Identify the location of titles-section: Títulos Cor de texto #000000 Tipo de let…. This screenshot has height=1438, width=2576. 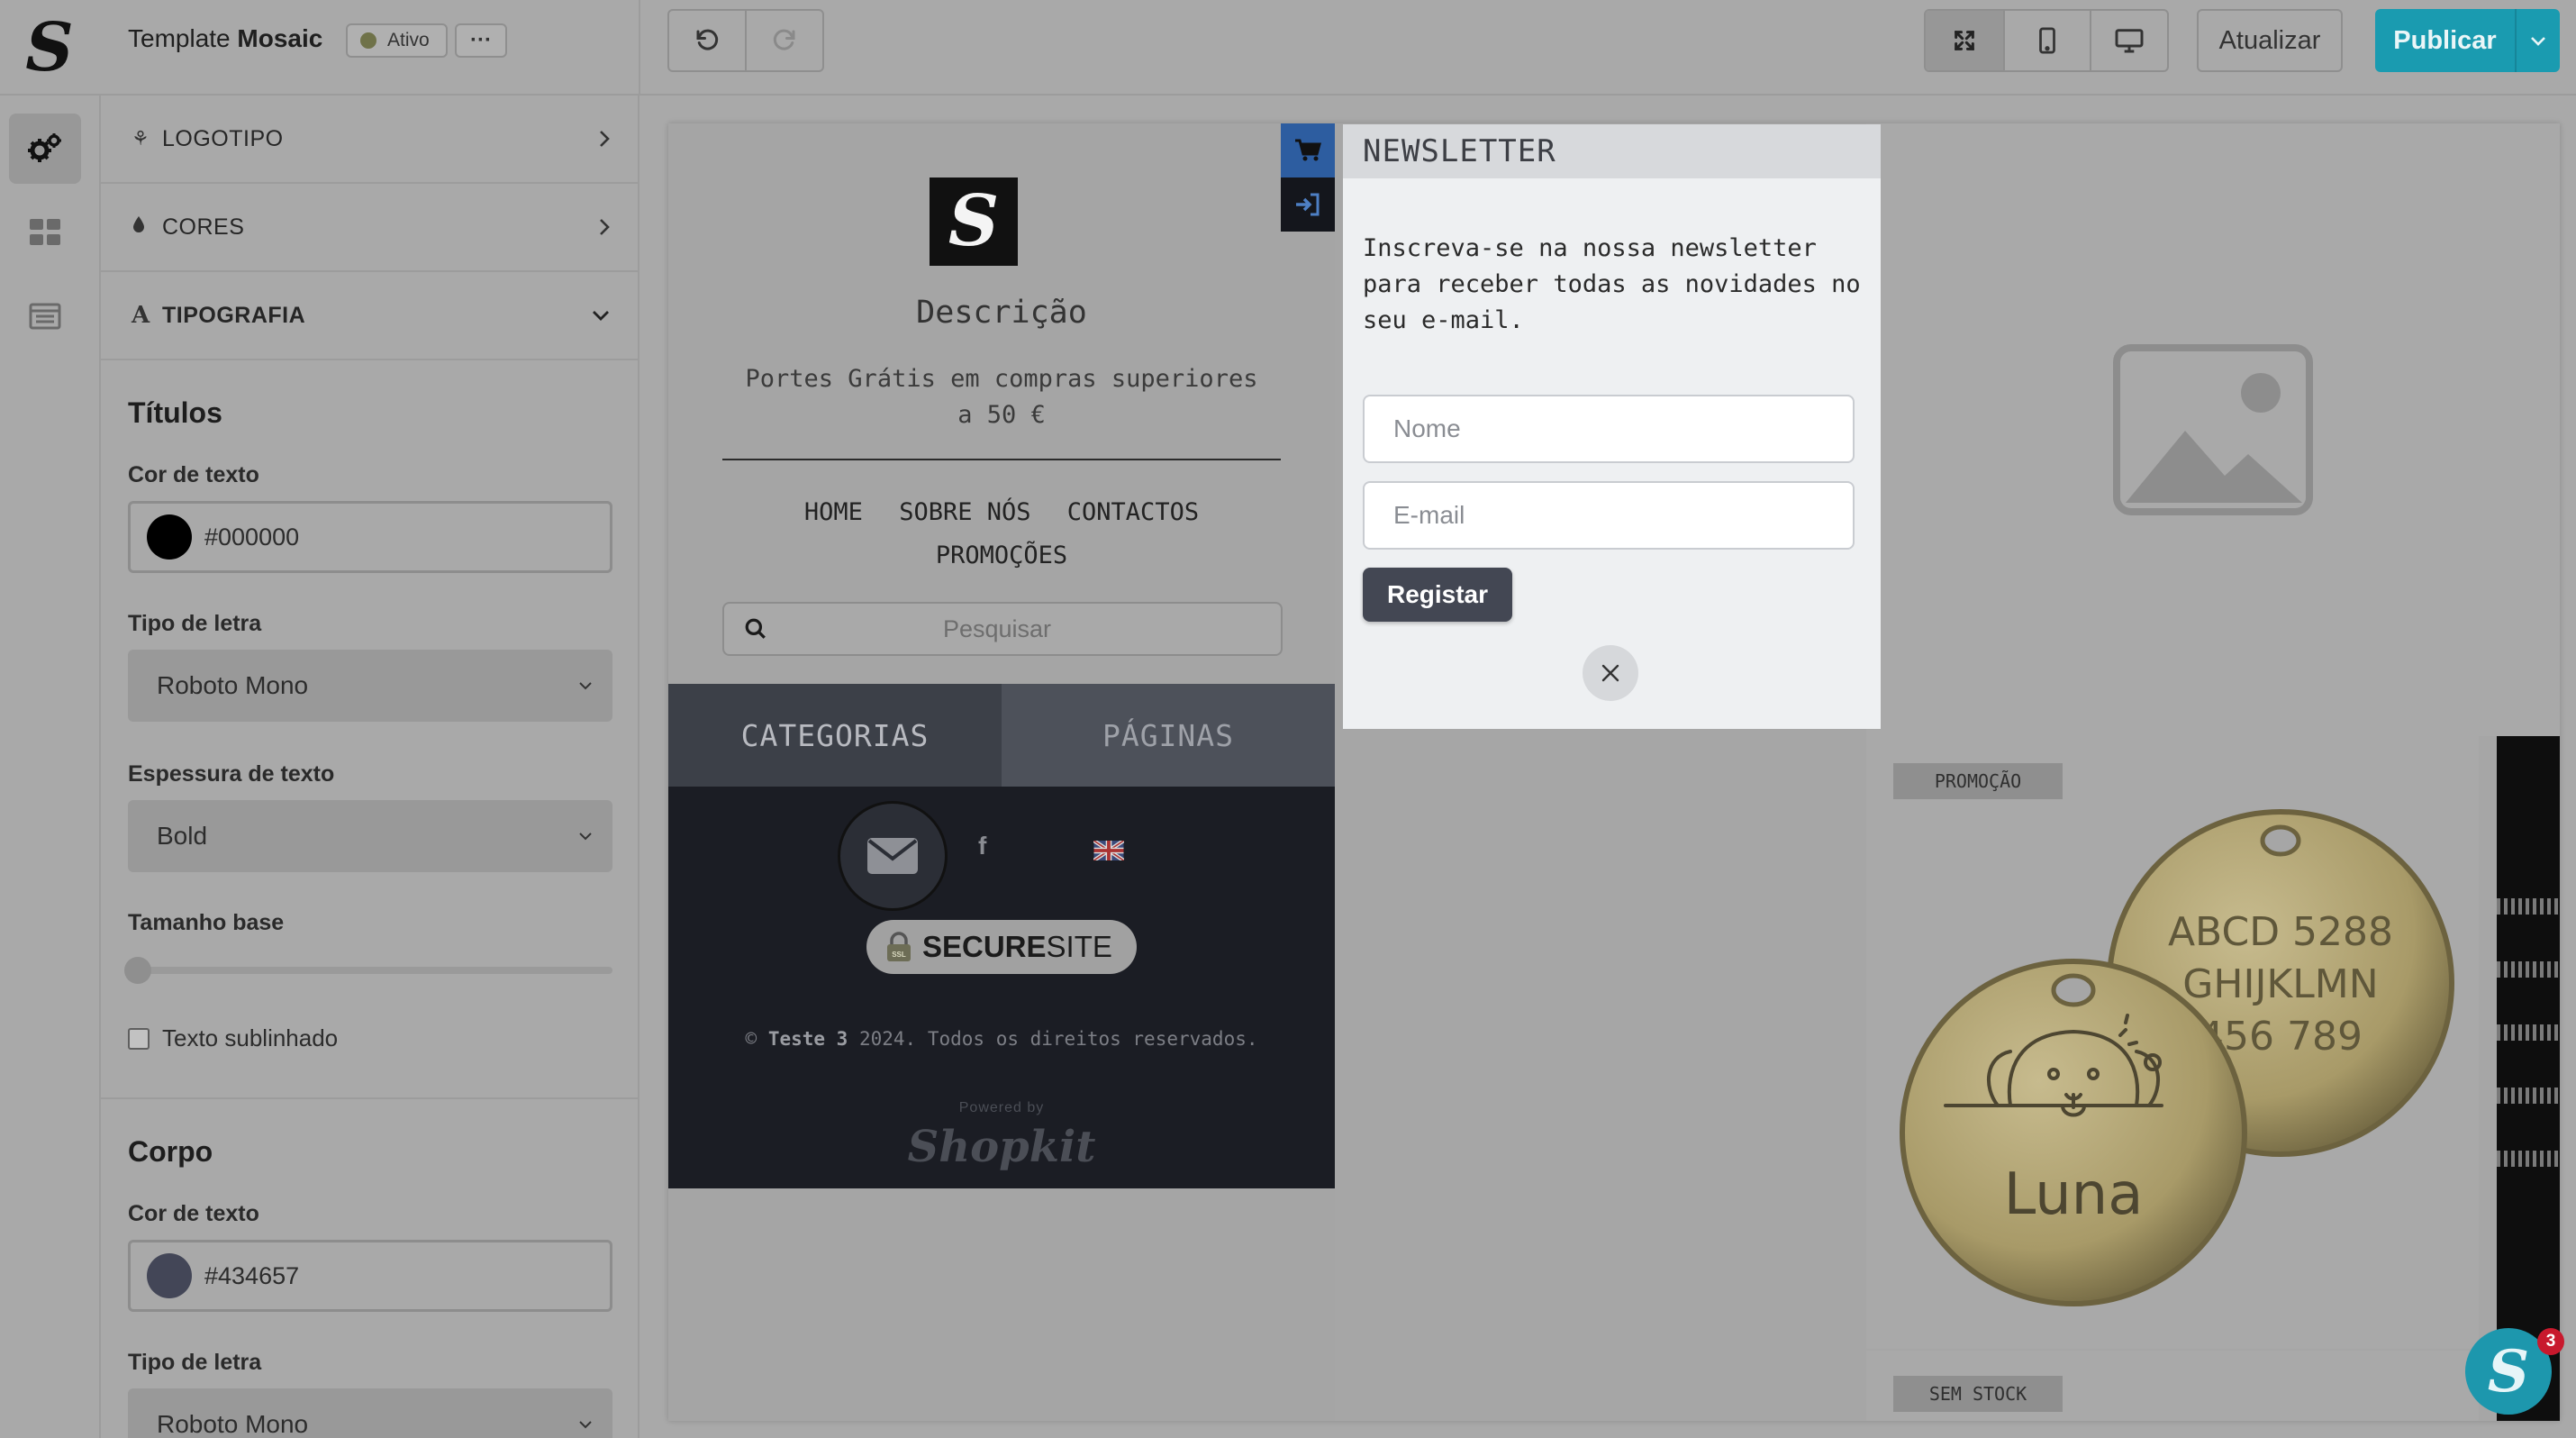
(369, 724).